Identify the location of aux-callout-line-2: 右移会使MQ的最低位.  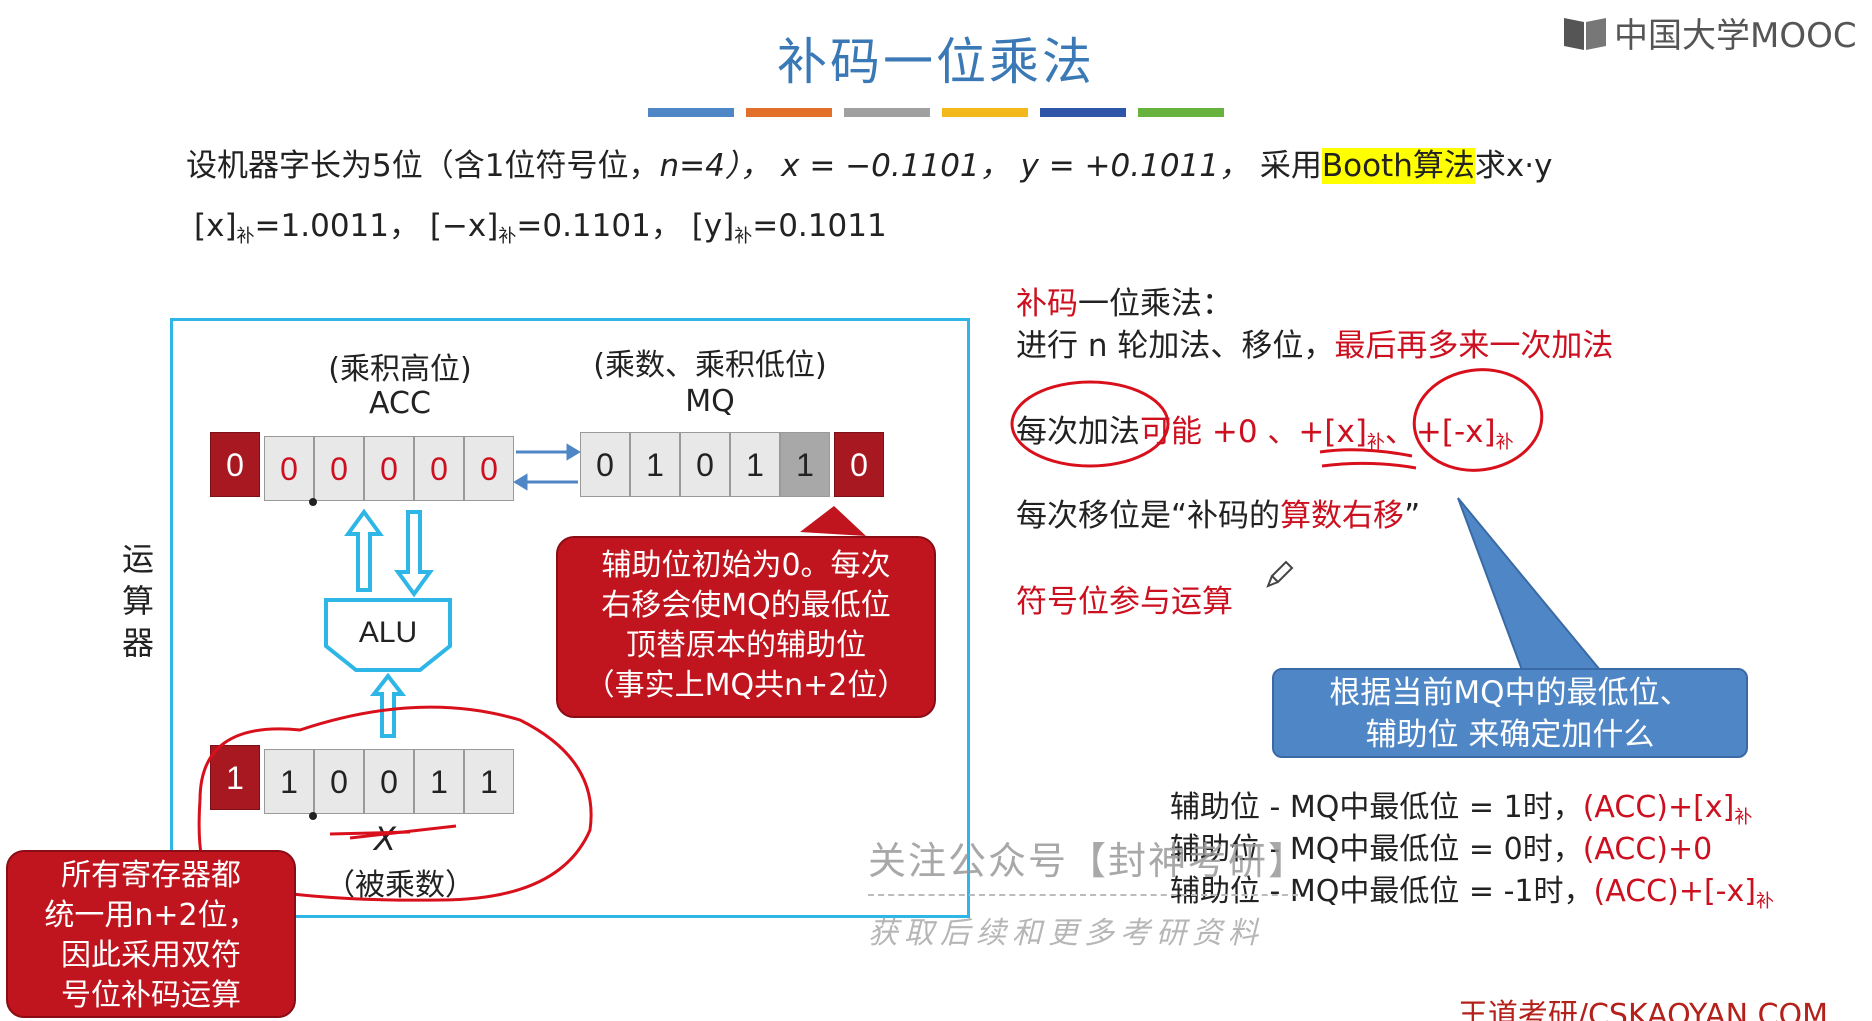
(746, 605).